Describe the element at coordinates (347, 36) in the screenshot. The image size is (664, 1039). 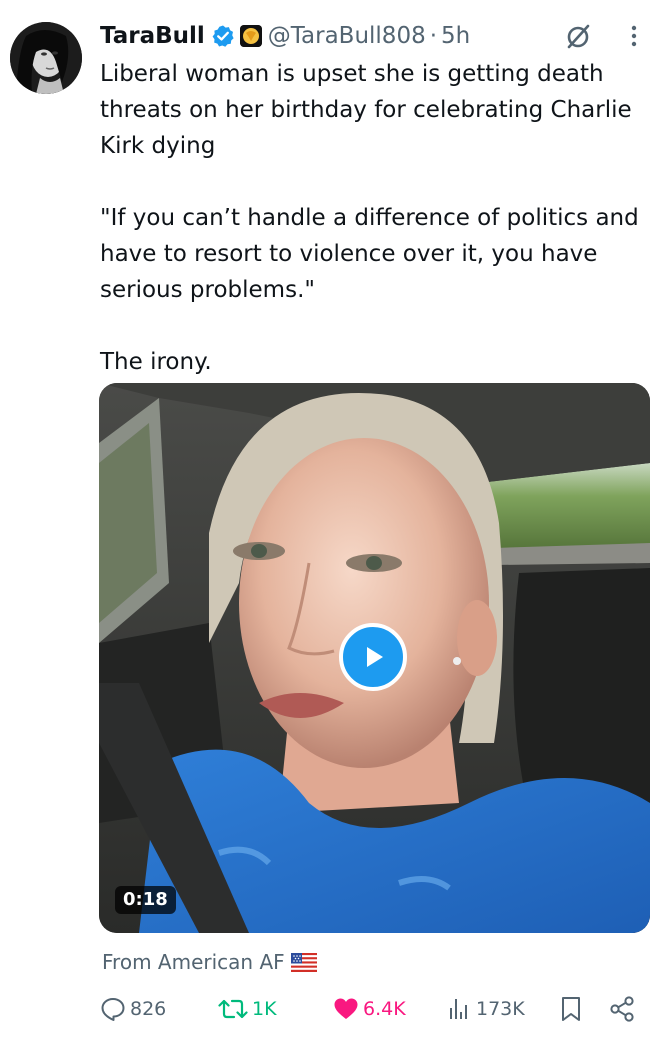
I see `handle: @TaraBull808` at that location.